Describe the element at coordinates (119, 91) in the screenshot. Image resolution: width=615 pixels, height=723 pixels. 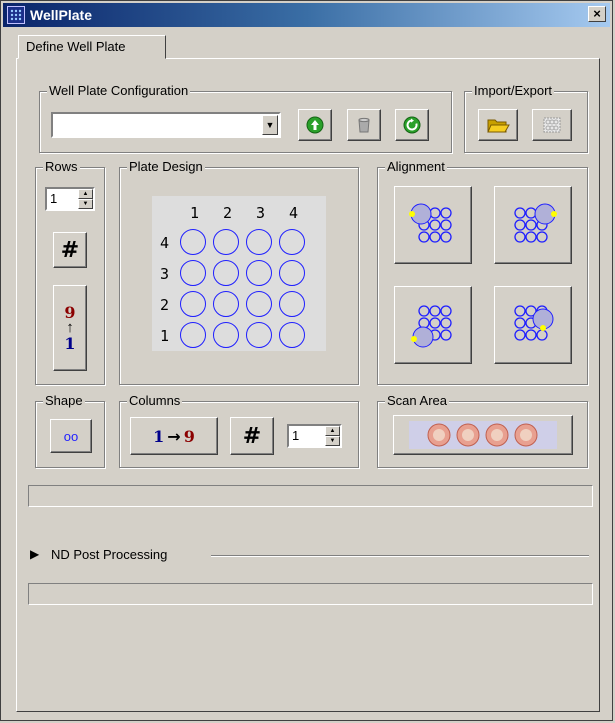
I see `config-group-label: Well Plate Configuration` at that location.